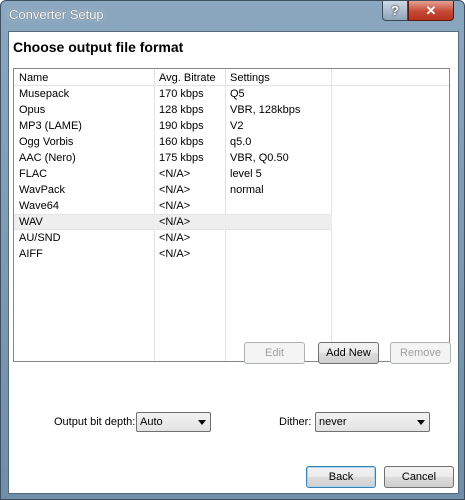  I want to click on format-row: MP3 (LAME) 190 kbps V2, so click(173, 126).